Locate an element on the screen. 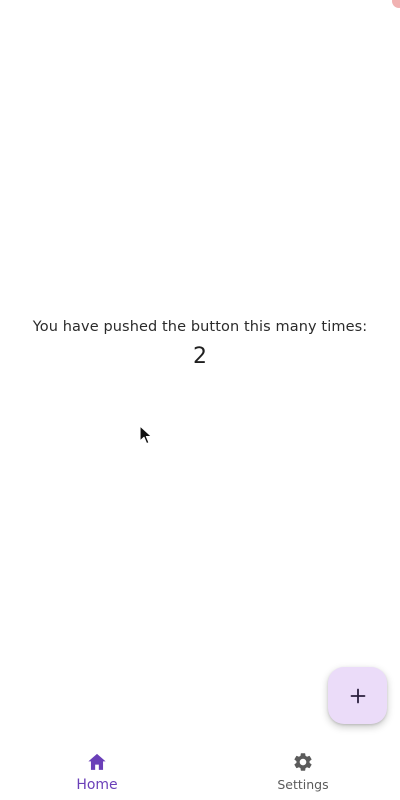 Image resolution: width=400 pixels, height=800 pixels. nav-item-settings: Settings is located at coordinates (300, 770).